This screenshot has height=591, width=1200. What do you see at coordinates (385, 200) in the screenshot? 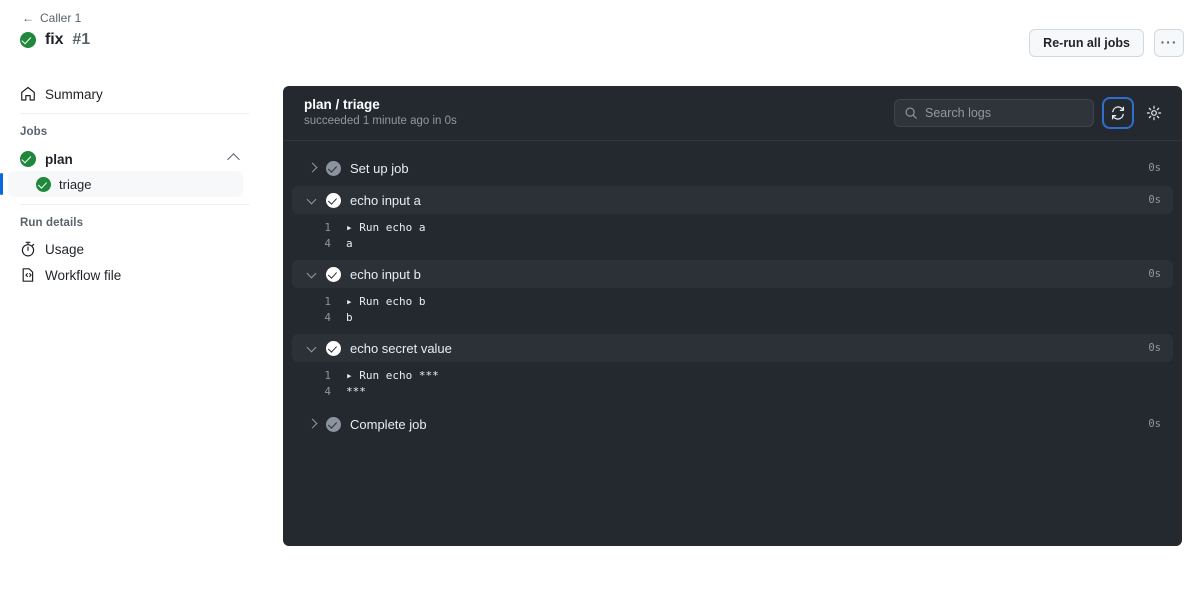
I see `log-step-title: echo input a` at bounding box center [385, 200].